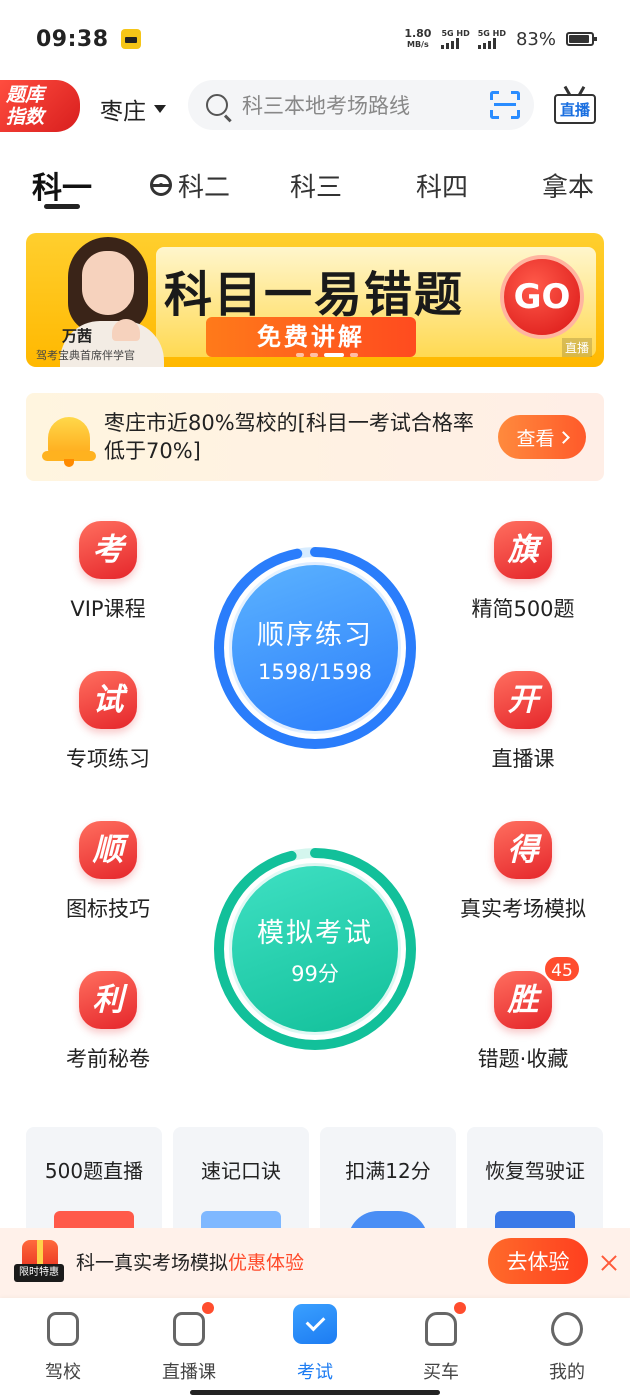 This screenshot has height=1400, width=630. I want to click on practice-progress-text: 1598/1598, so click(315, 671).